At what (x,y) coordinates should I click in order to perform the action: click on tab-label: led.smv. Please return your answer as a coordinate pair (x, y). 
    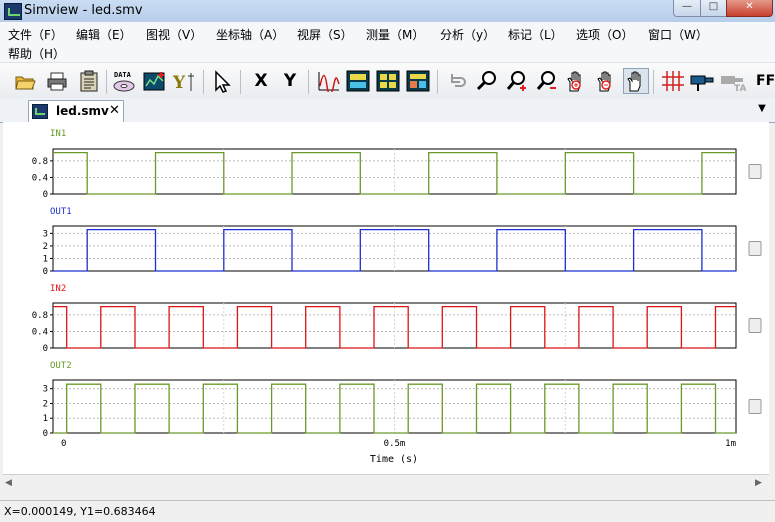
    Looking at the image, I should click on (82, 111).